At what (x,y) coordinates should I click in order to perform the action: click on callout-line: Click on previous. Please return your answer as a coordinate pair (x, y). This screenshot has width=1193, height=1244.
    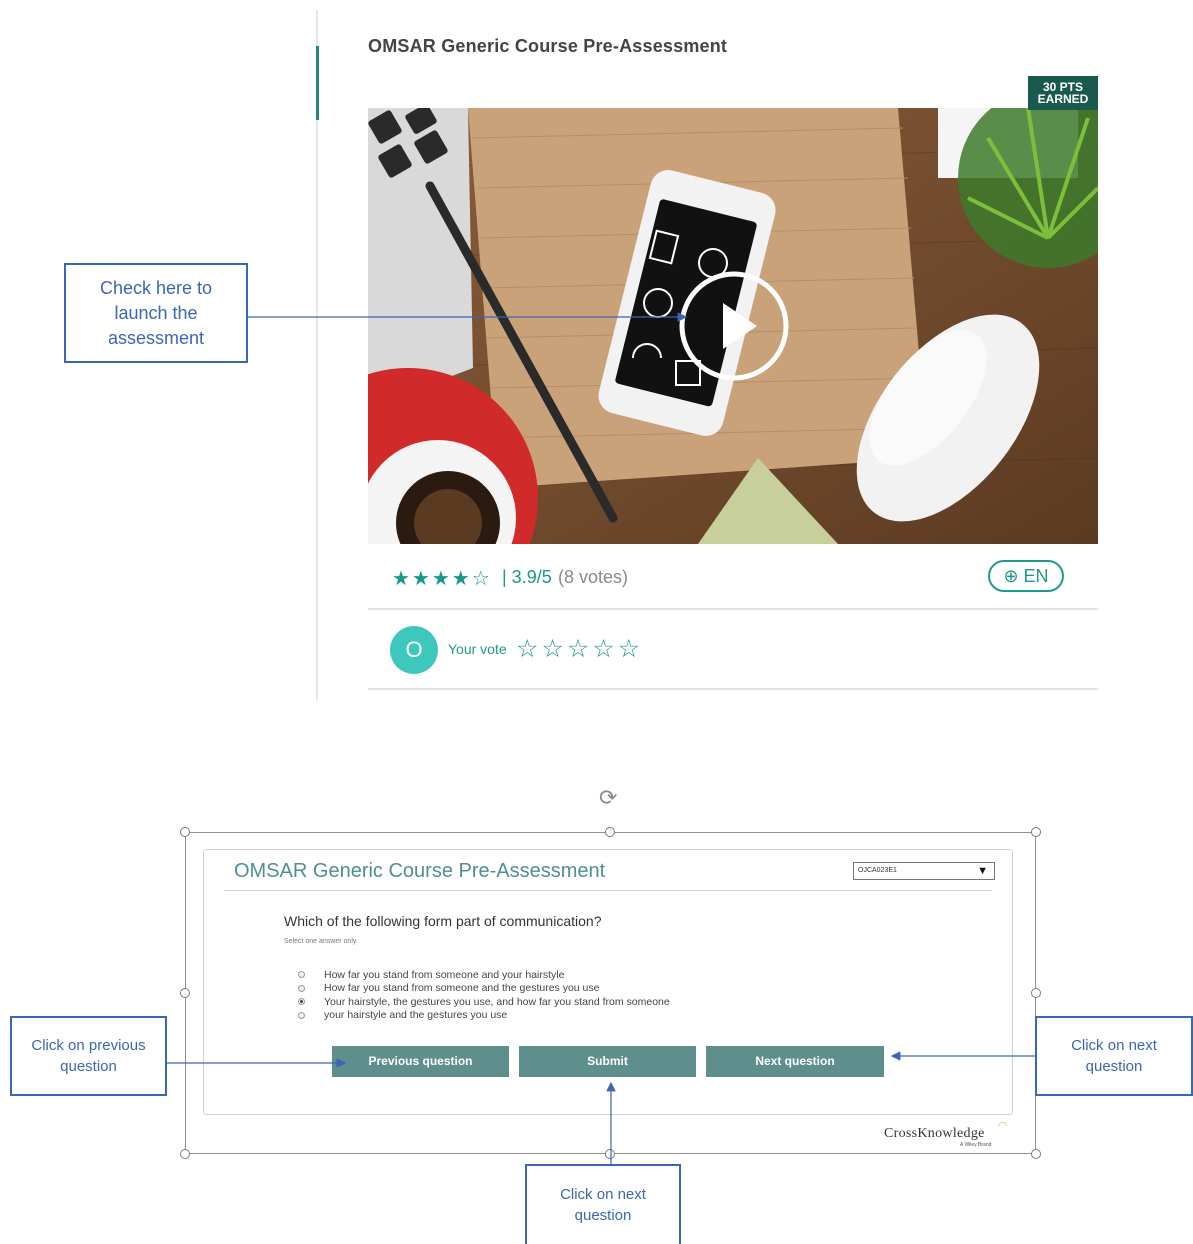
    Looking at the image, I should click on (88, 1045).